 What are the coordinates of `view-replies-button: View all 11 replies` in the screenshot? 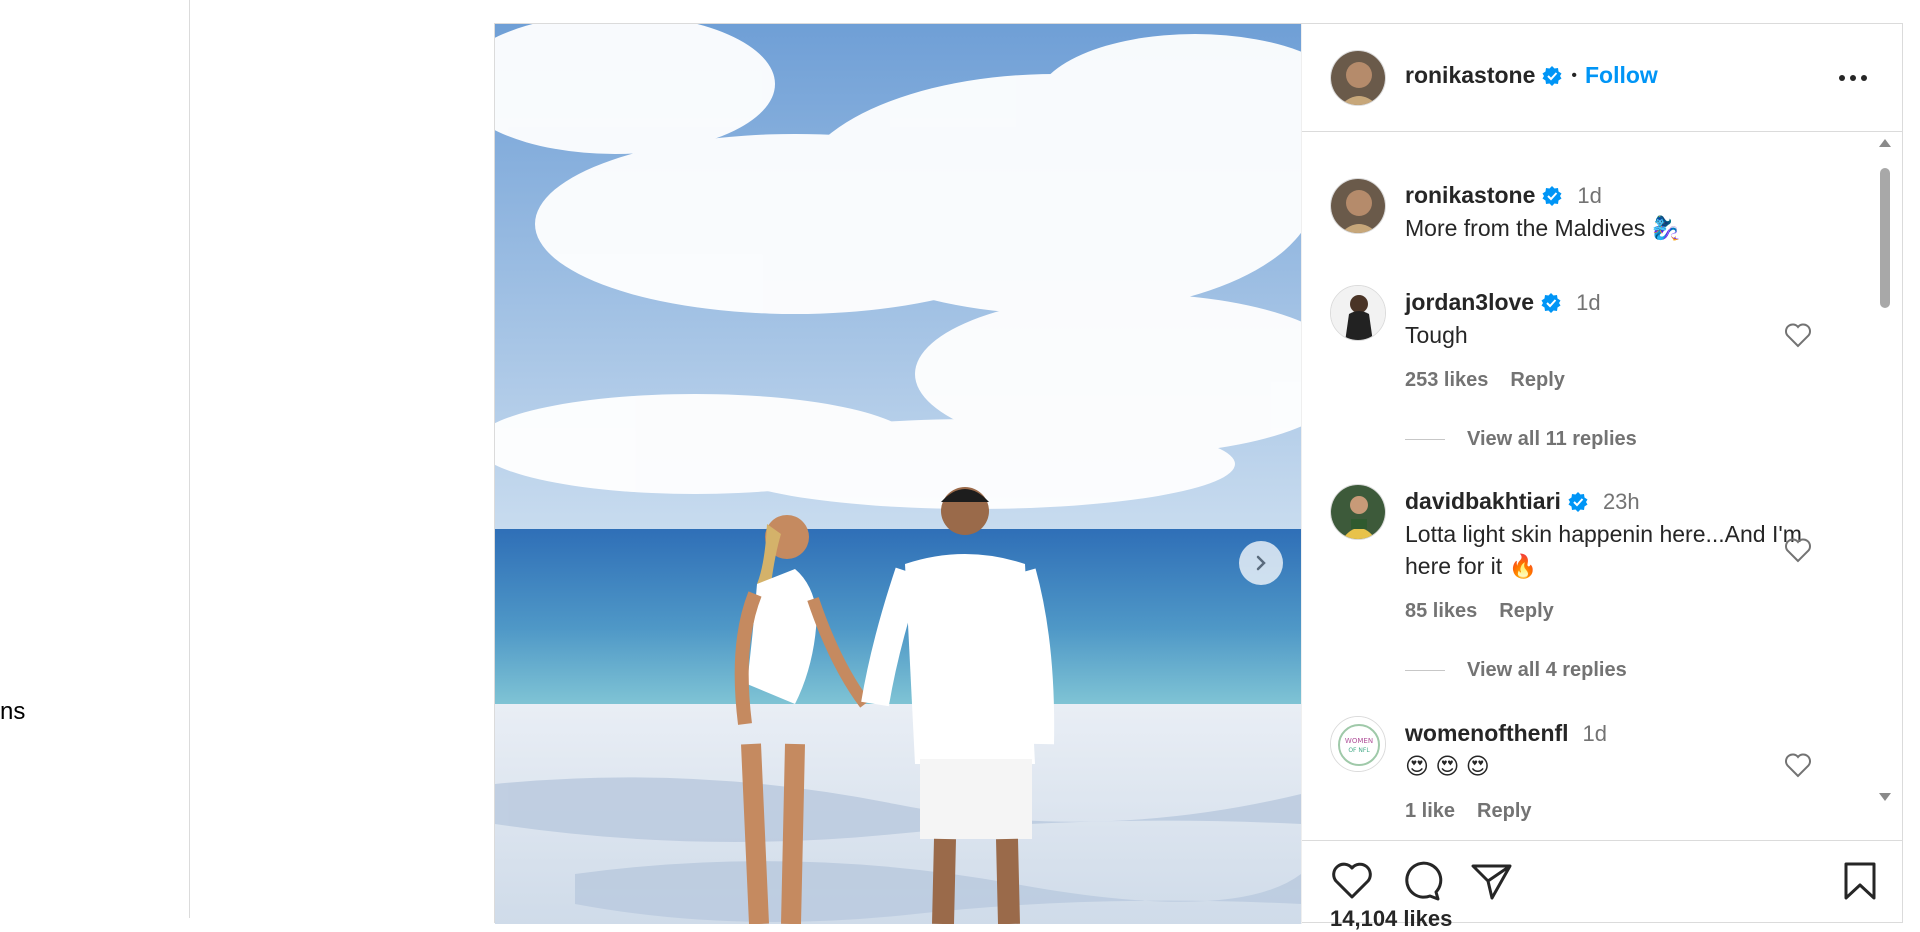 It's located at (1521, 439).